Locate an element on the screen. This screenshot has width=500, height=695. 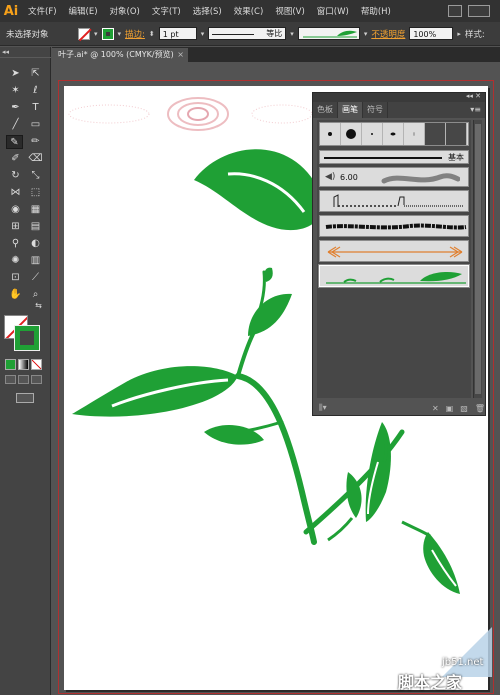
arrow-brush-row is located at coordinates (394, 251).